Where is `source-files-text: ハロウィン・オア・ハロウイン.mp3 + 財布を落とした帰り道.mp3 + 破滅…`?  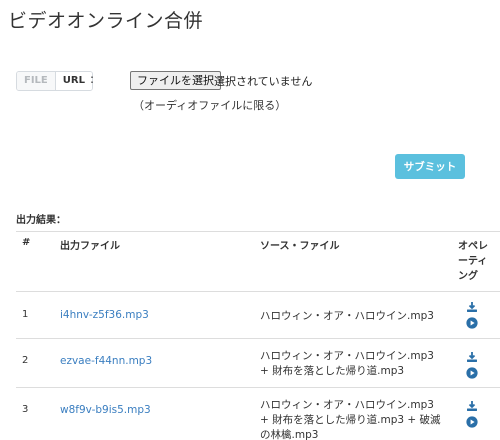
source-files-text: ハロウィン・オア・ハロウイン.mp3 + 財布を落とした帰り道.mp3 + 破滅… is located at coordinates (350, 419).